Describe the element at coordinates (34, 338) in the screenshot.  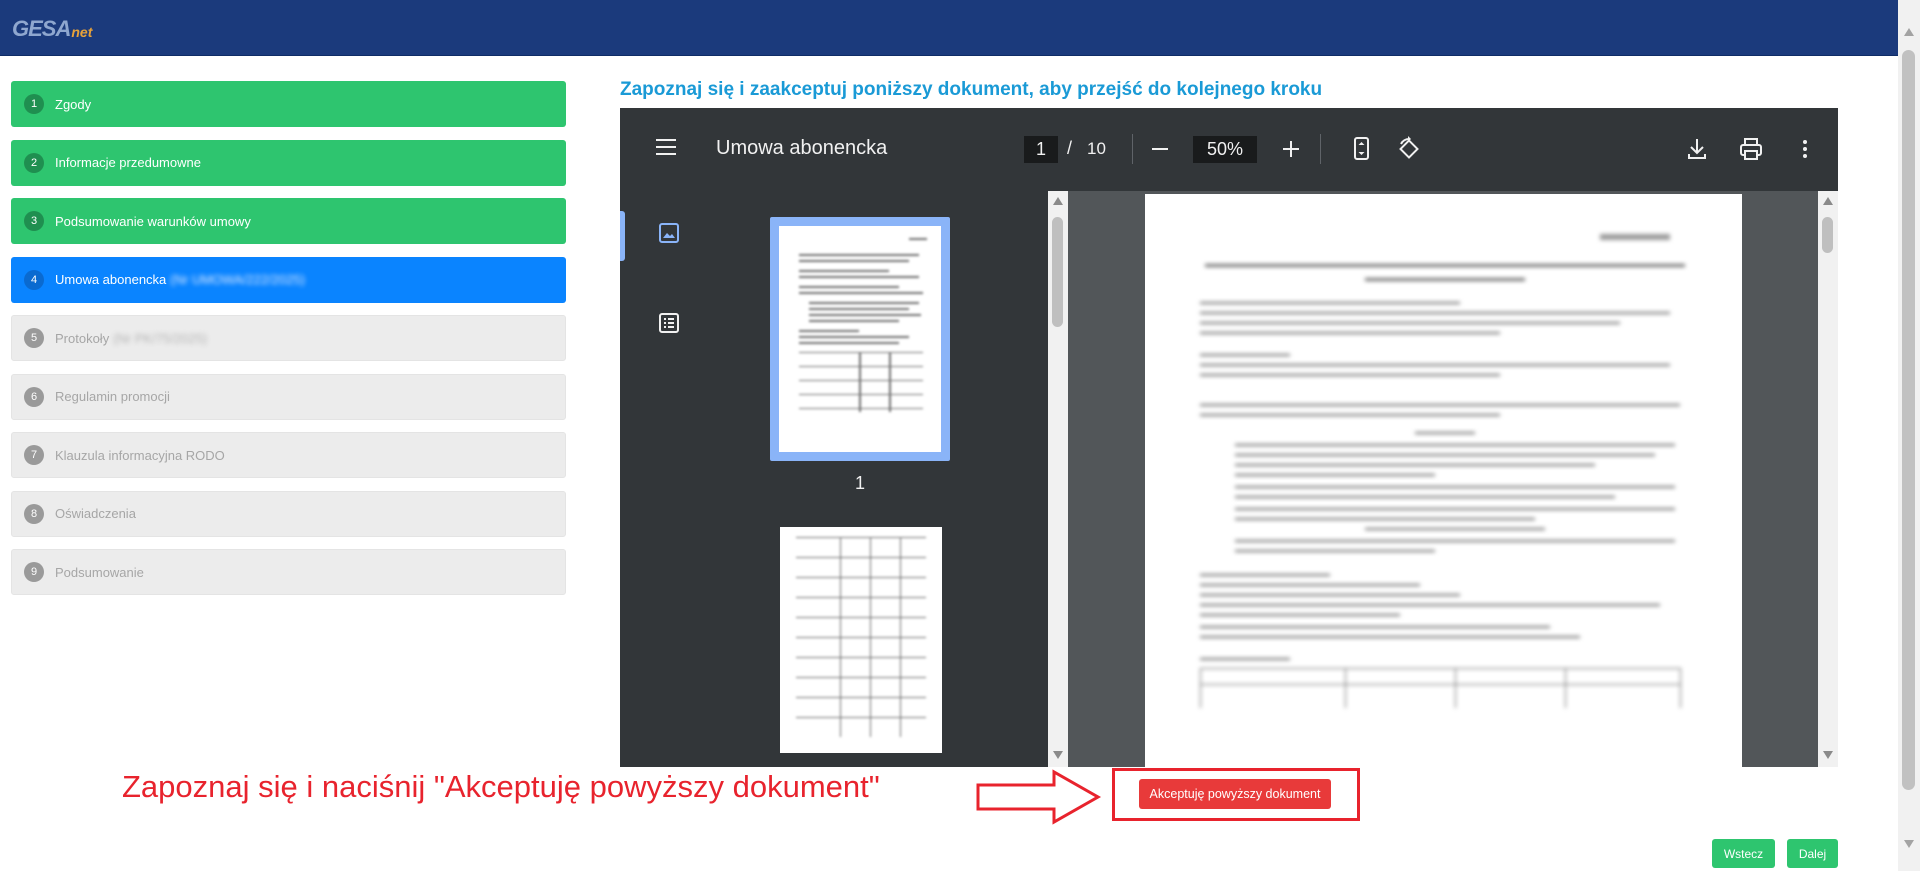
I see `step-number-badge: 5` at that location.